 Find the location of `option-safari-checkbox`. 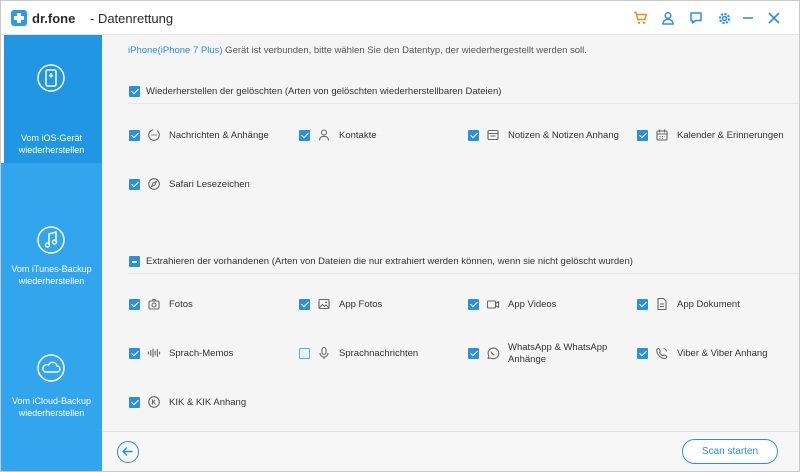

option-safari-checkbox is located at coordinates (134, 184).